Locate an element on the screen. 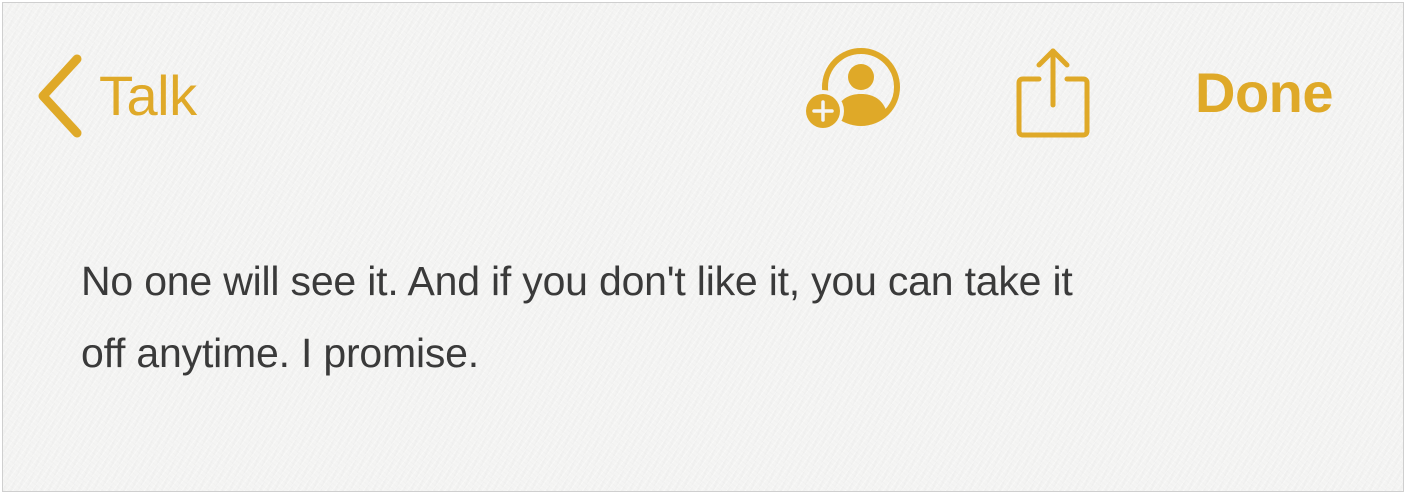  add-person-icon is located at coordinates (854, 92).